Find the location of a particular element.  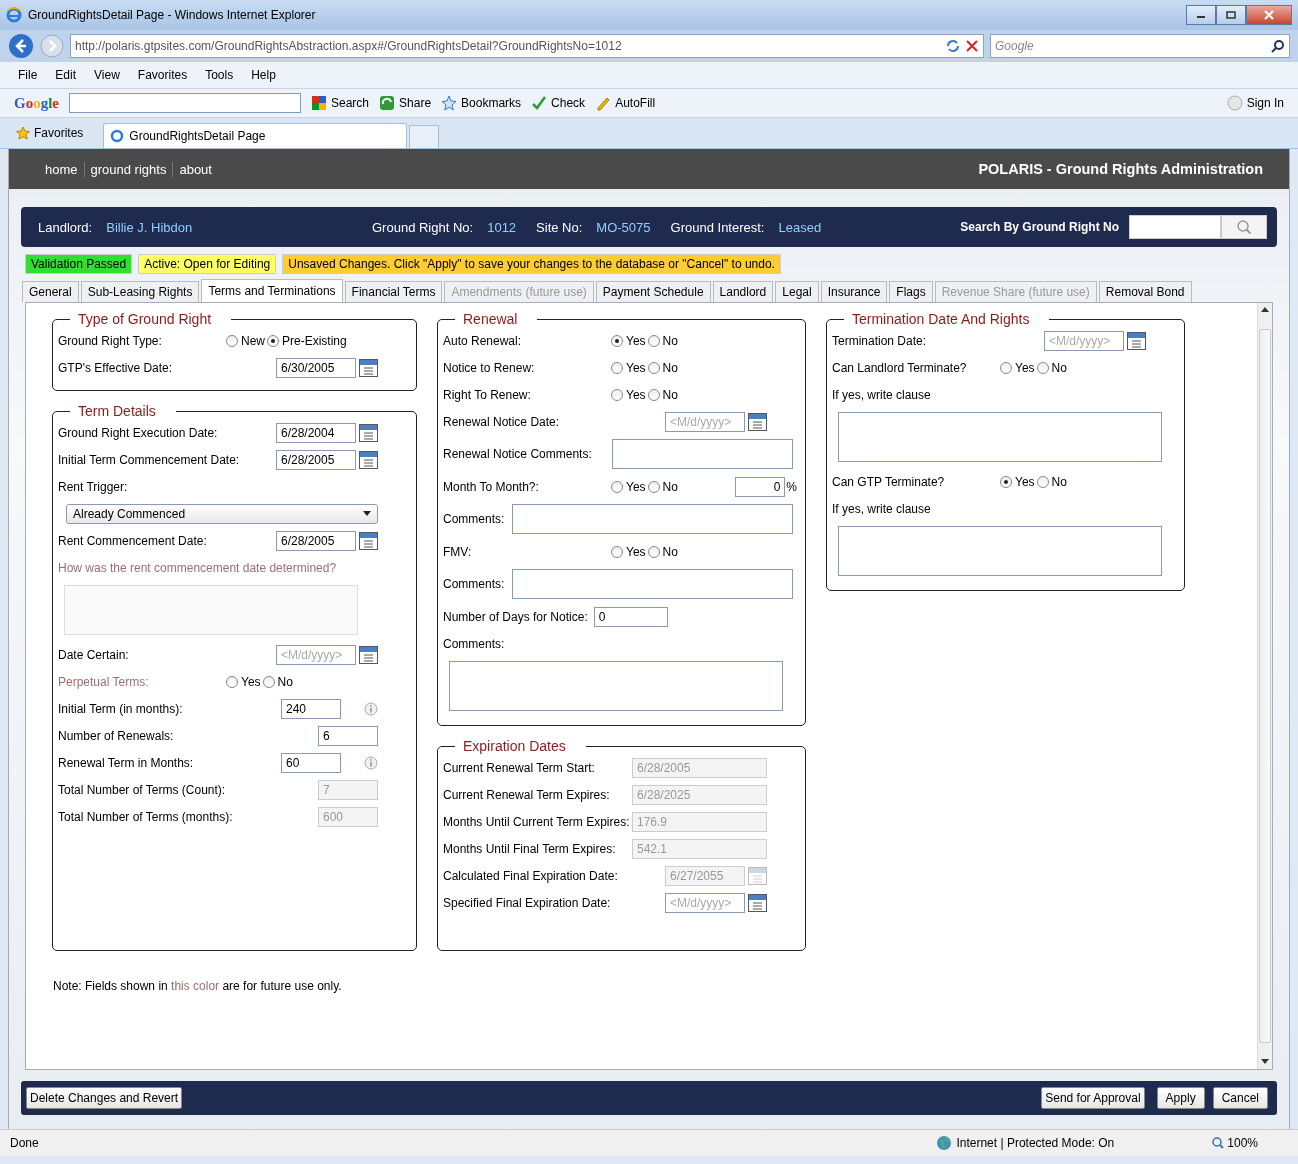

date-field: 6/28/2004 is located at coordinates (316, 432).